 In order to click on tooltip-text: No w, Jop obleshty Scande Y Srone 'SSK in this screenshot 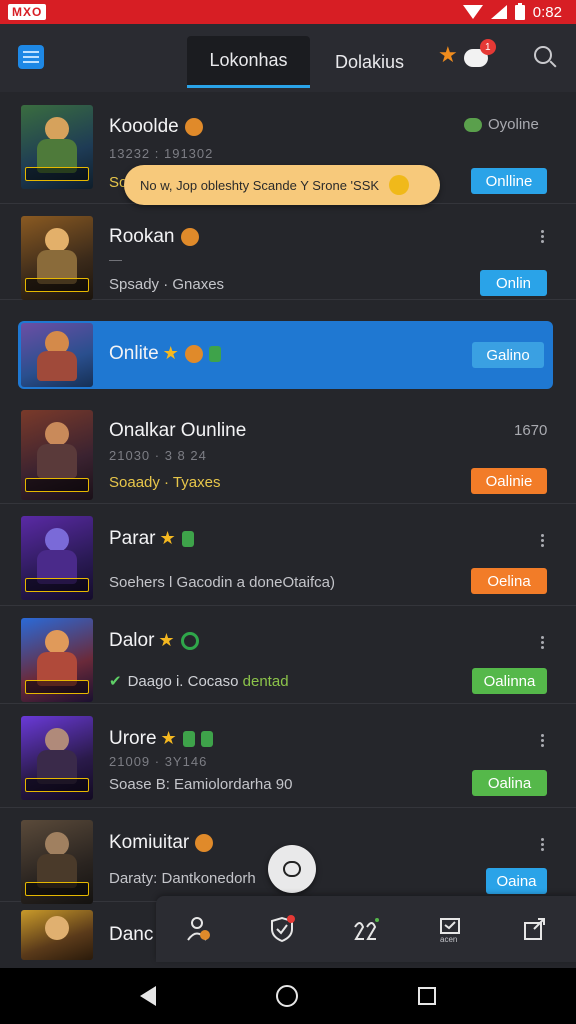, I will do `click(260, 185)`.